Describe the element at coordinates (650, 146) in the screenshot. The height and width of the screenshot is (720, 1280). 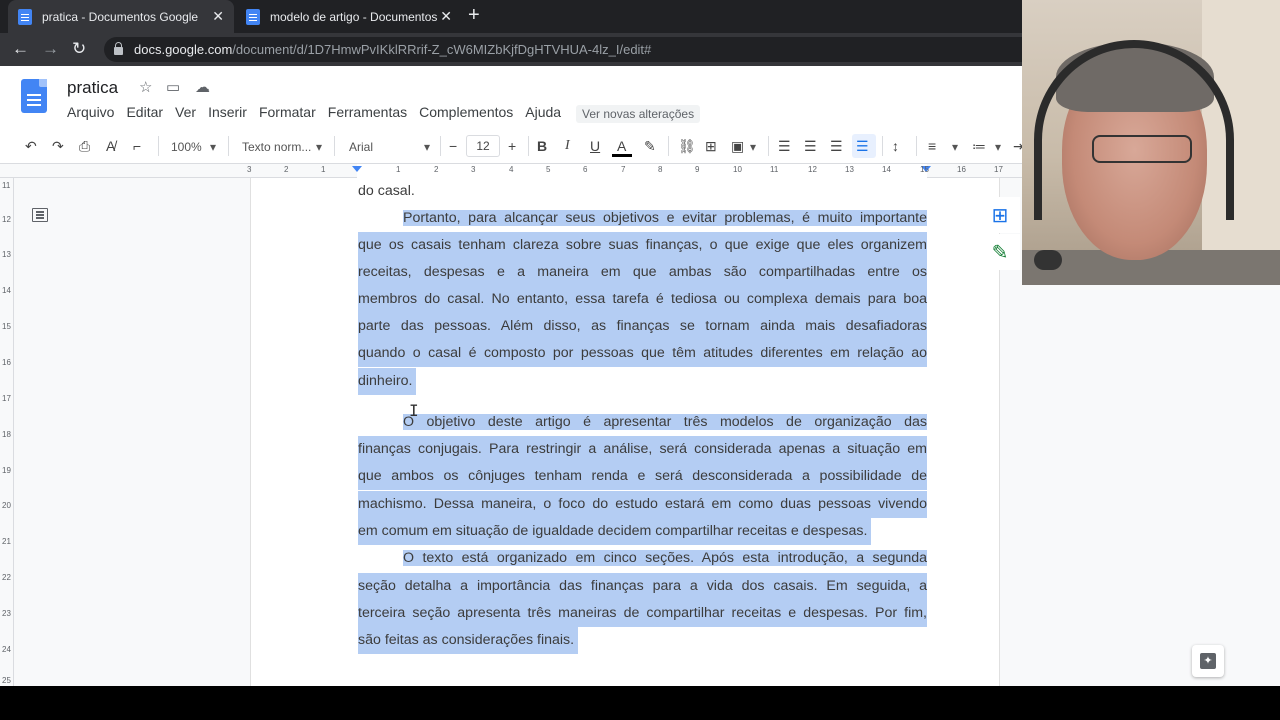
I see `highlight-icon: ✎` at that location.